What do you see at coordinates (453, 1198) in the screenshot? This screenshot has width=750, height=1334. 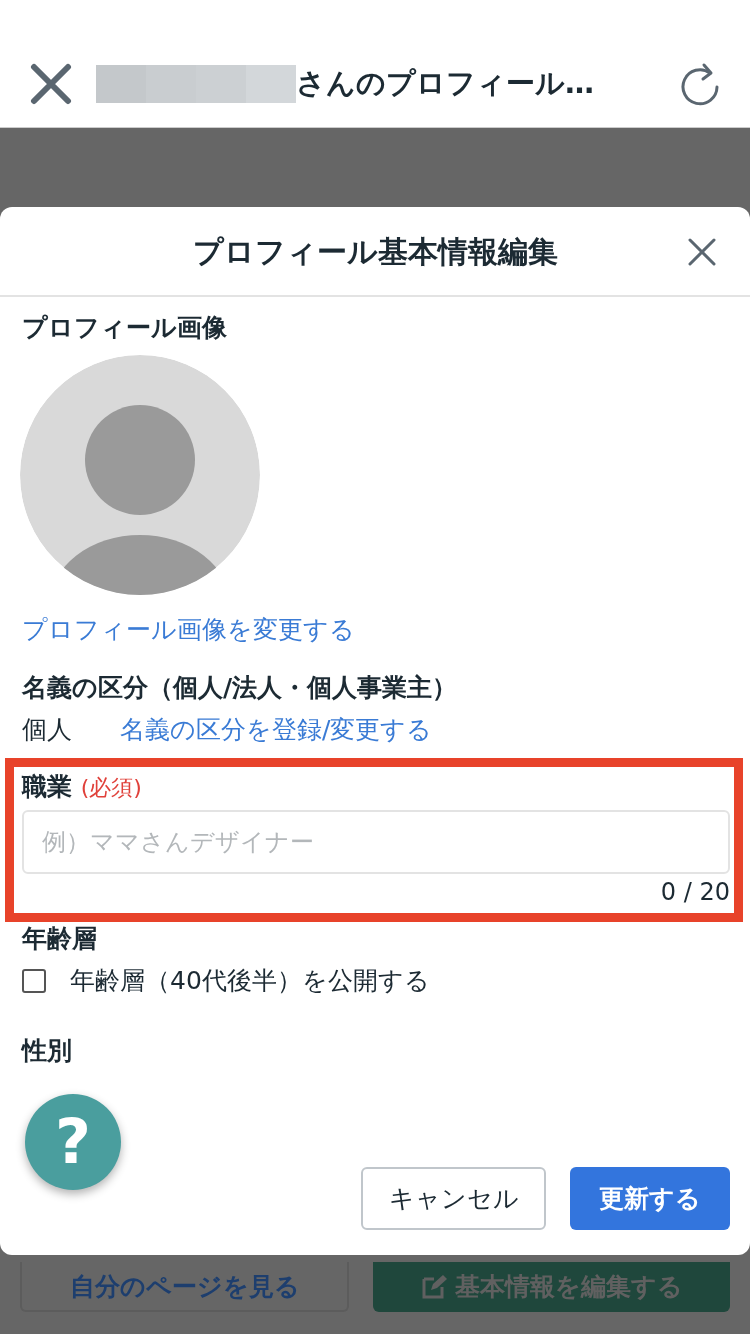 I see `cancel-button: キャンセル` at bounding box center [453, 1198].